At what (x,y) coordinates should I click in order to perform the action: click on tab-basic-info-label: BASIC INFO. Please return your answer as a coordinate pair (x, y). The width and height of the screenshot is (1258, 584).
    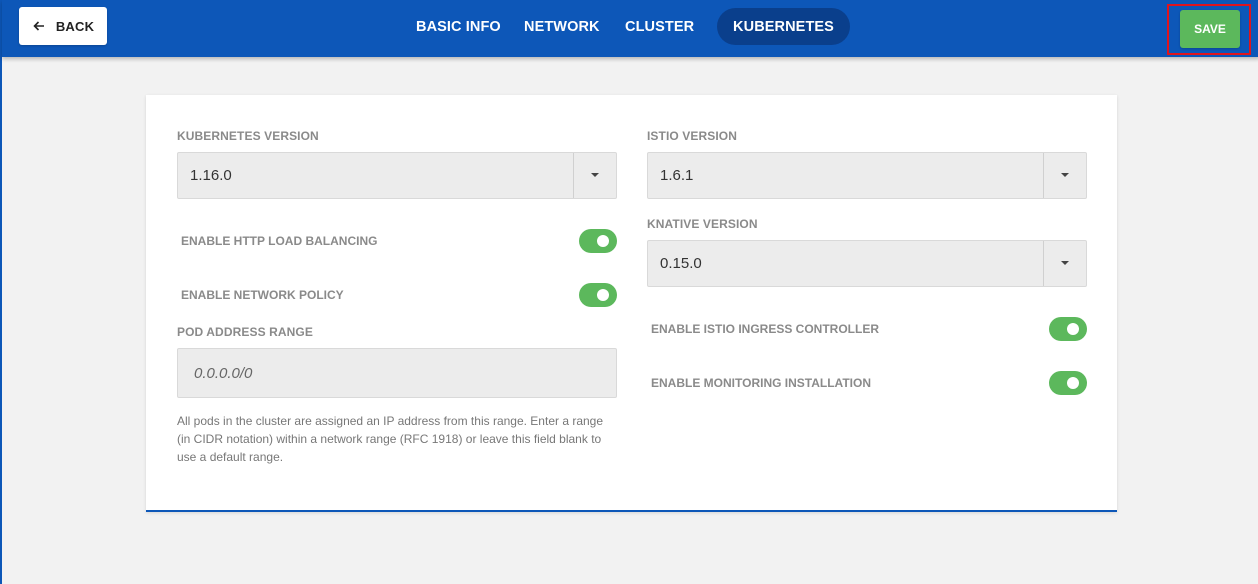
    Looking at the image, I should click on (458, 26).